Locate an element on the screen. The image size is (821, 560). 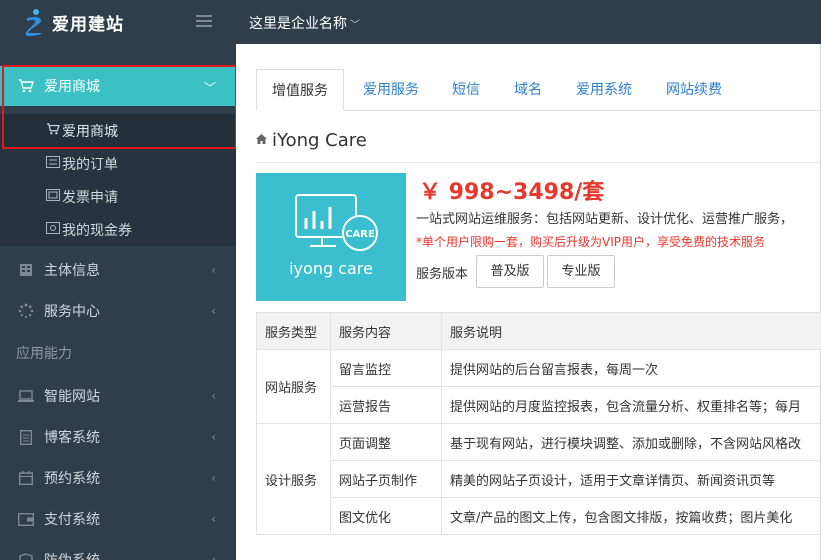
sidebar-item-mall: 爱用商城 ﹀ is located at coordinates (118, 86).